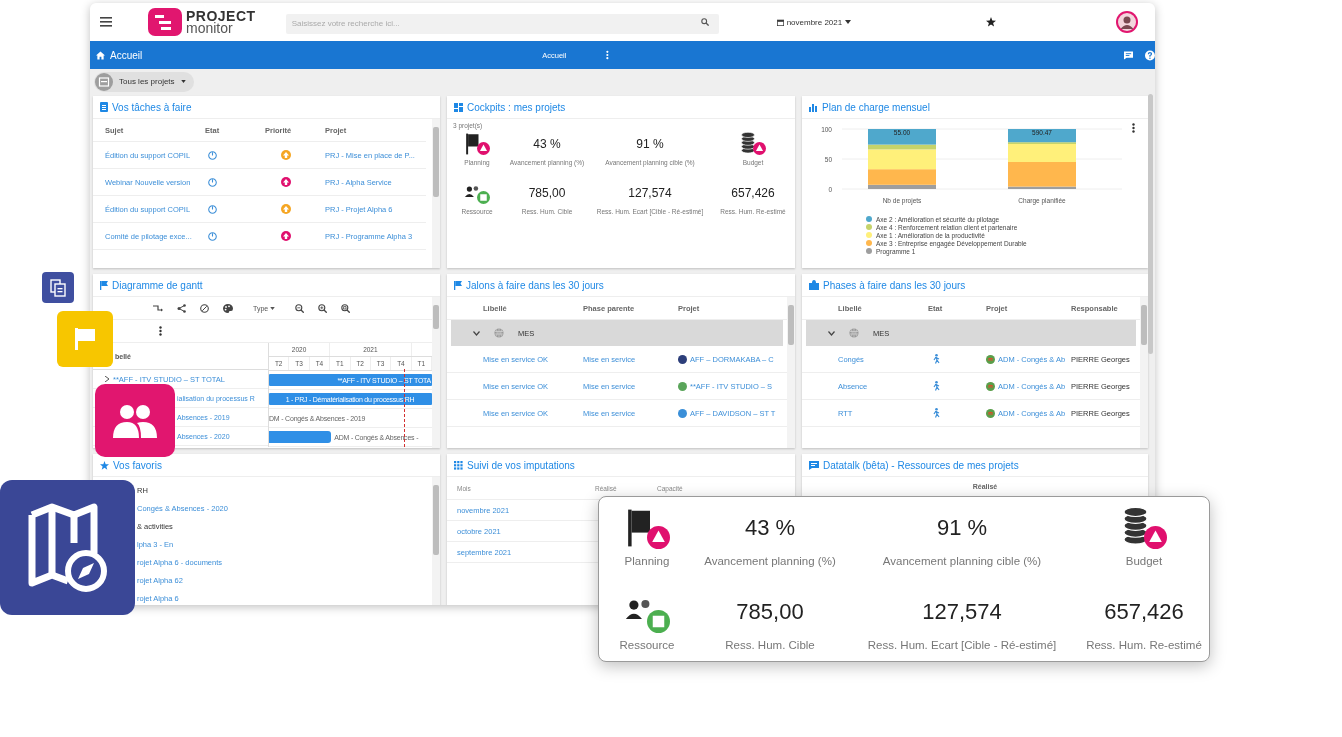  Describe the element at coordinates (521, 465) in the screenshot. I see `panel-title: Suivi de vos imputations` at that location.